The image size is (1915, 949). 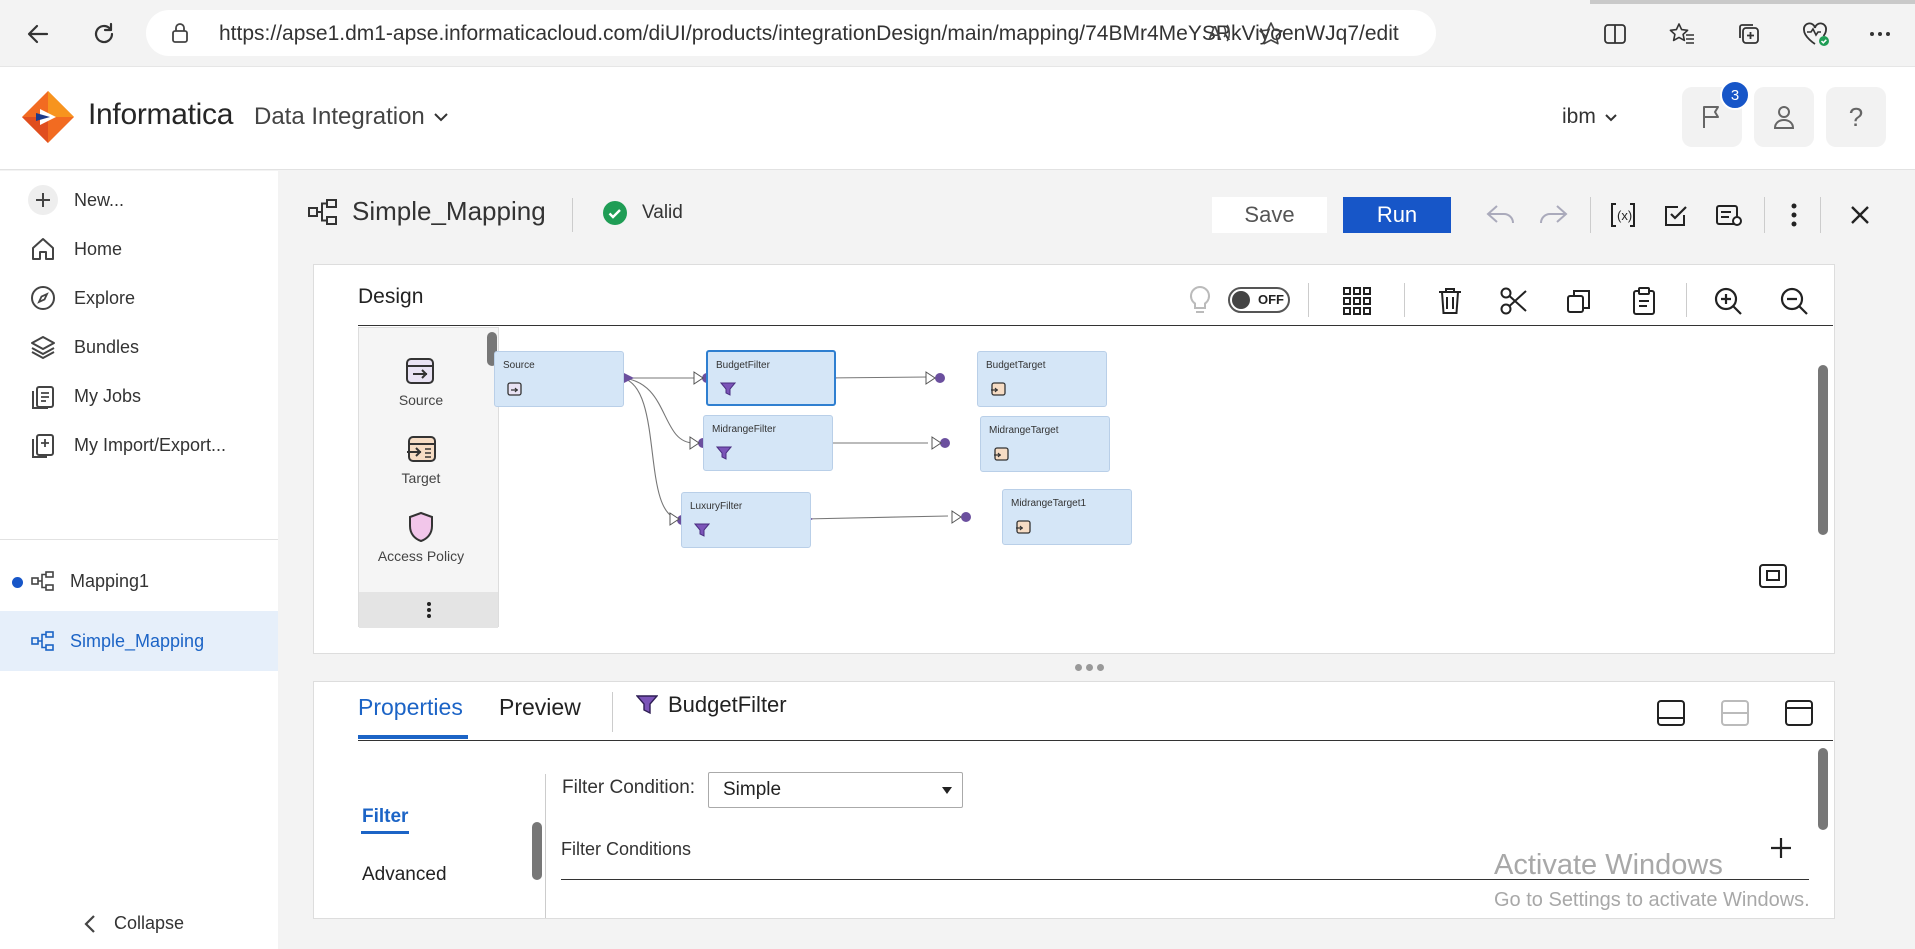 What do you see at coordinates (421, 537) in the screenshot?
I see `palette-access-policy: Access Policy` at bounding box center [421, 537].